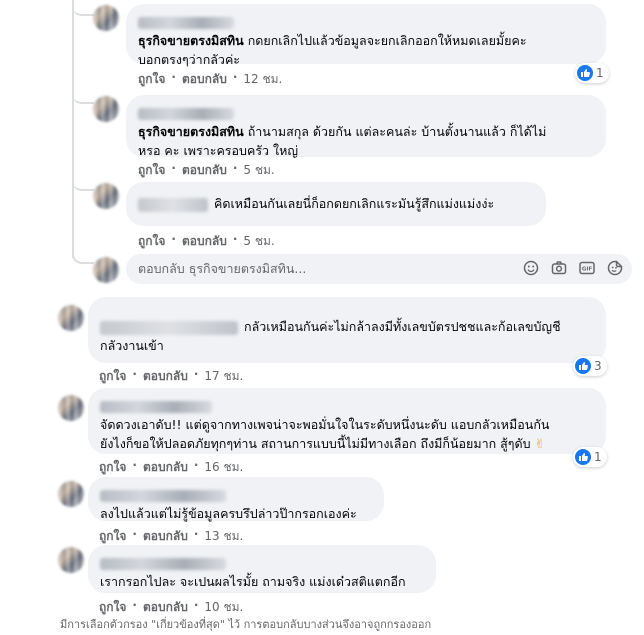 The width and height of the screenshot is (644, 635). I want to click on comment-actions: ถูกใจ · ตอบกลับ · 12 ชม., so click(210, 79).